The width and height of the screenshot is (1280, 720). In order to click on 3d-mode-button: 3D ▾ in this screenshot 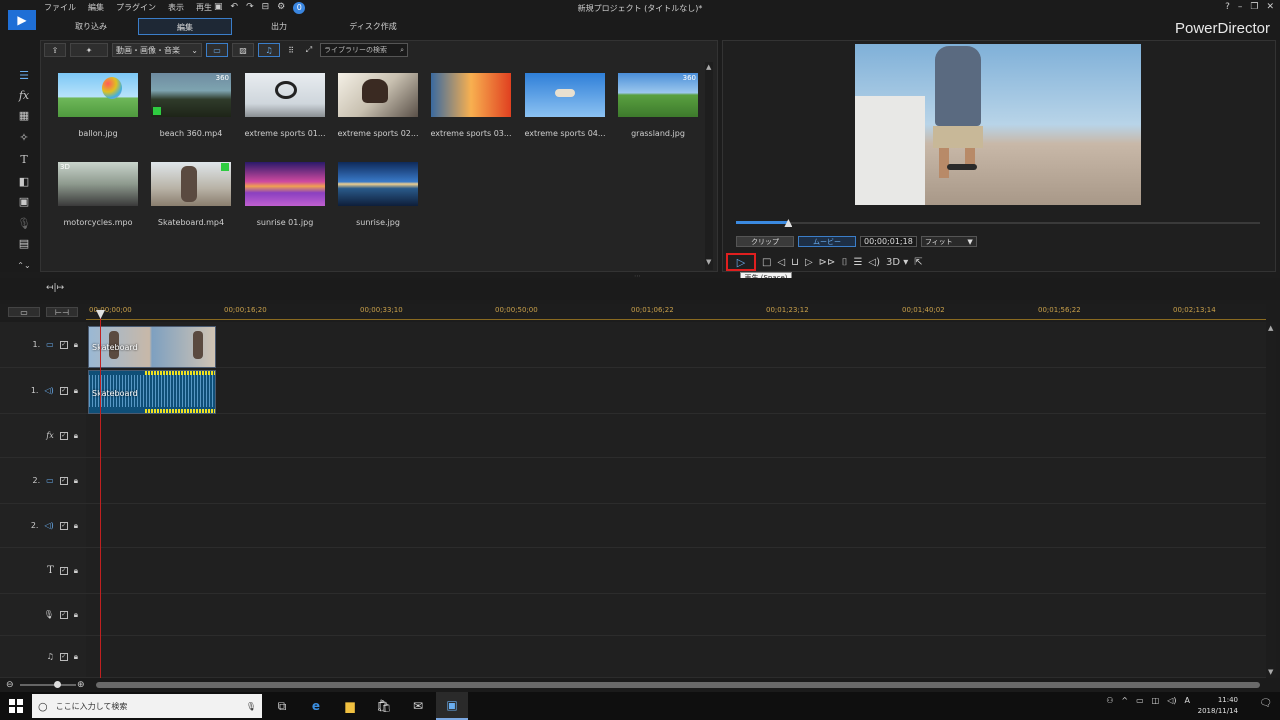, I will do `click(897, 262)`.